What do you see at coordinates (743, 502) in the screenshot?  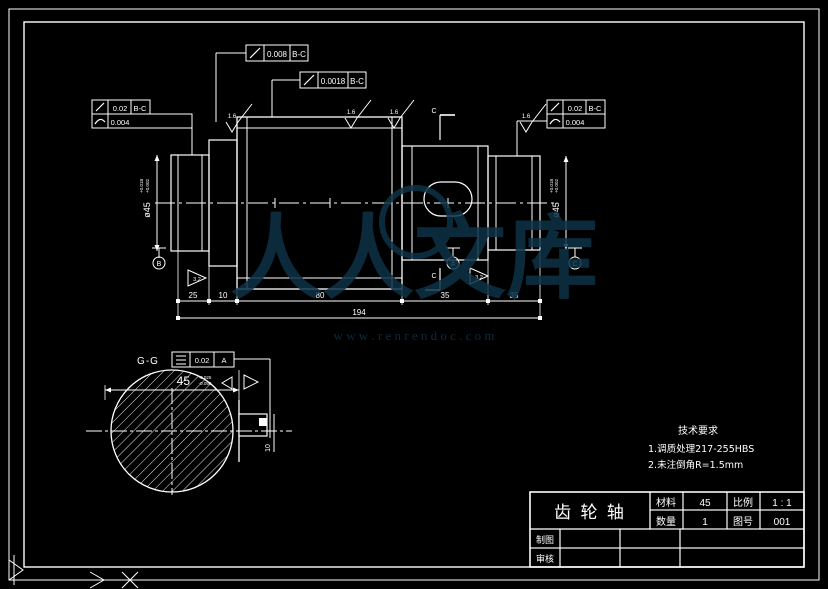 I see `title-block-key-scale: 比例` at bounding box center [743, 502].